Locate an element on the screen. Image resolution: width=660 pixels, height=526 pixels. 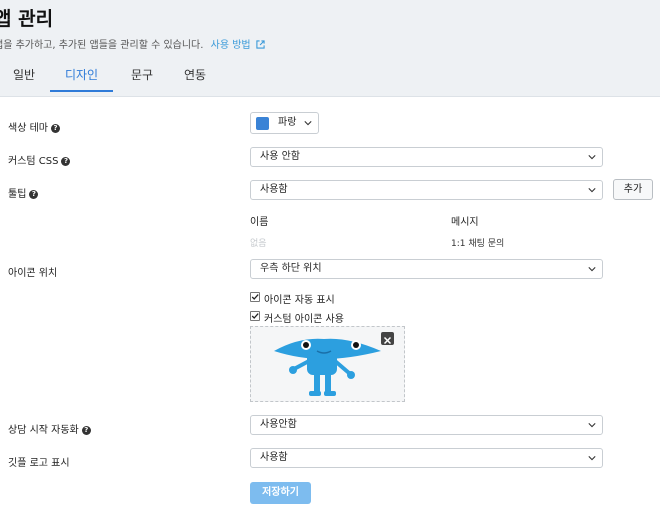
help-link-label: 사용 방법 is located at coordinates (230, 45).